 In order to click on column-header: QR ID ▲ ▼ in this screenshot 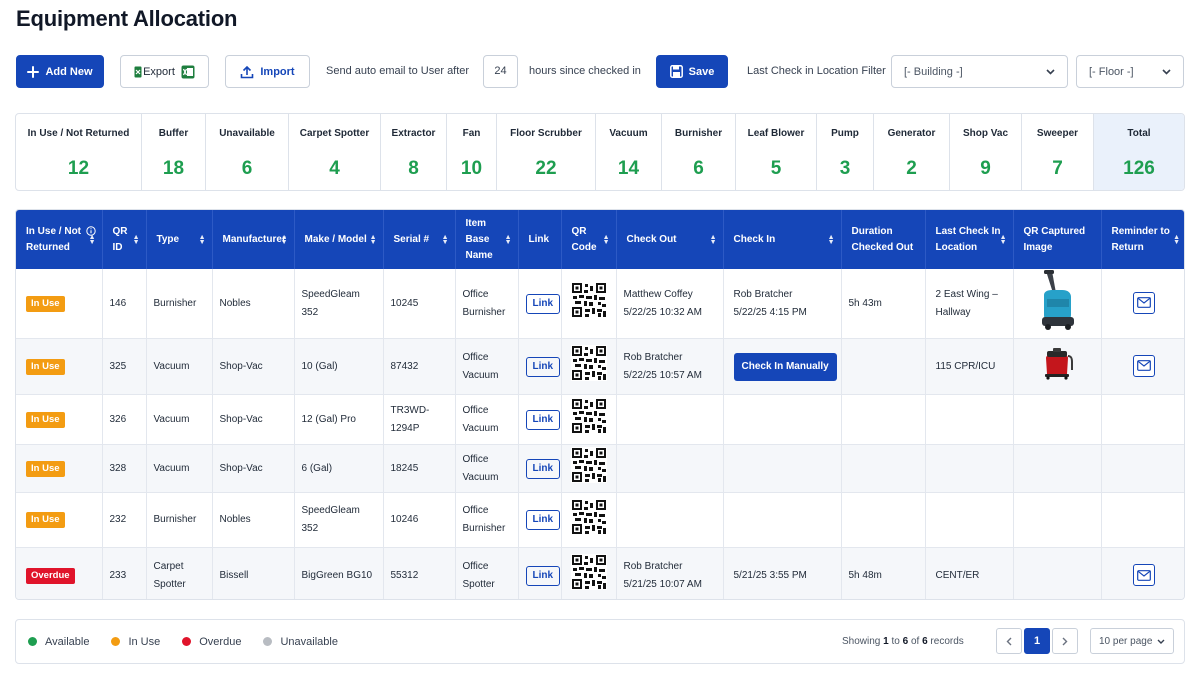, I will do `click(124, 239)`.